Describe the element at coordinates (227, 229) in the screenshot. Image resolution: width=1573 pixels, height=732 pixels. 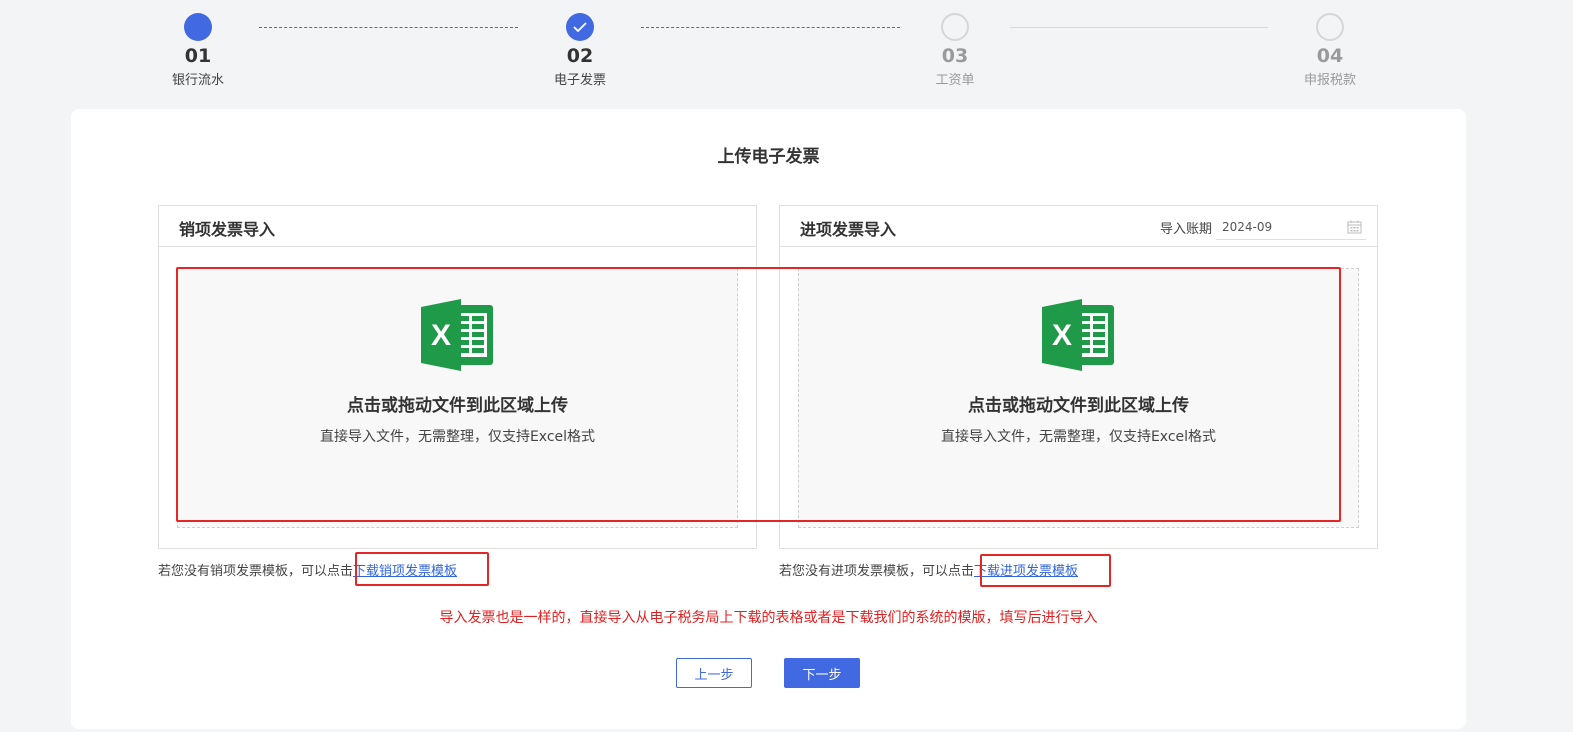
I see `panel-title: 销项发票导入` at that location.